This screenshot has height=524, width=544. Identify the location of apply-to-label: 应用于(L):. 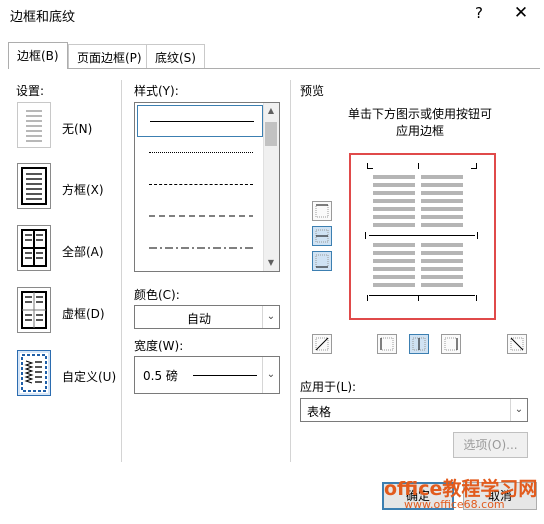
(328, 387).